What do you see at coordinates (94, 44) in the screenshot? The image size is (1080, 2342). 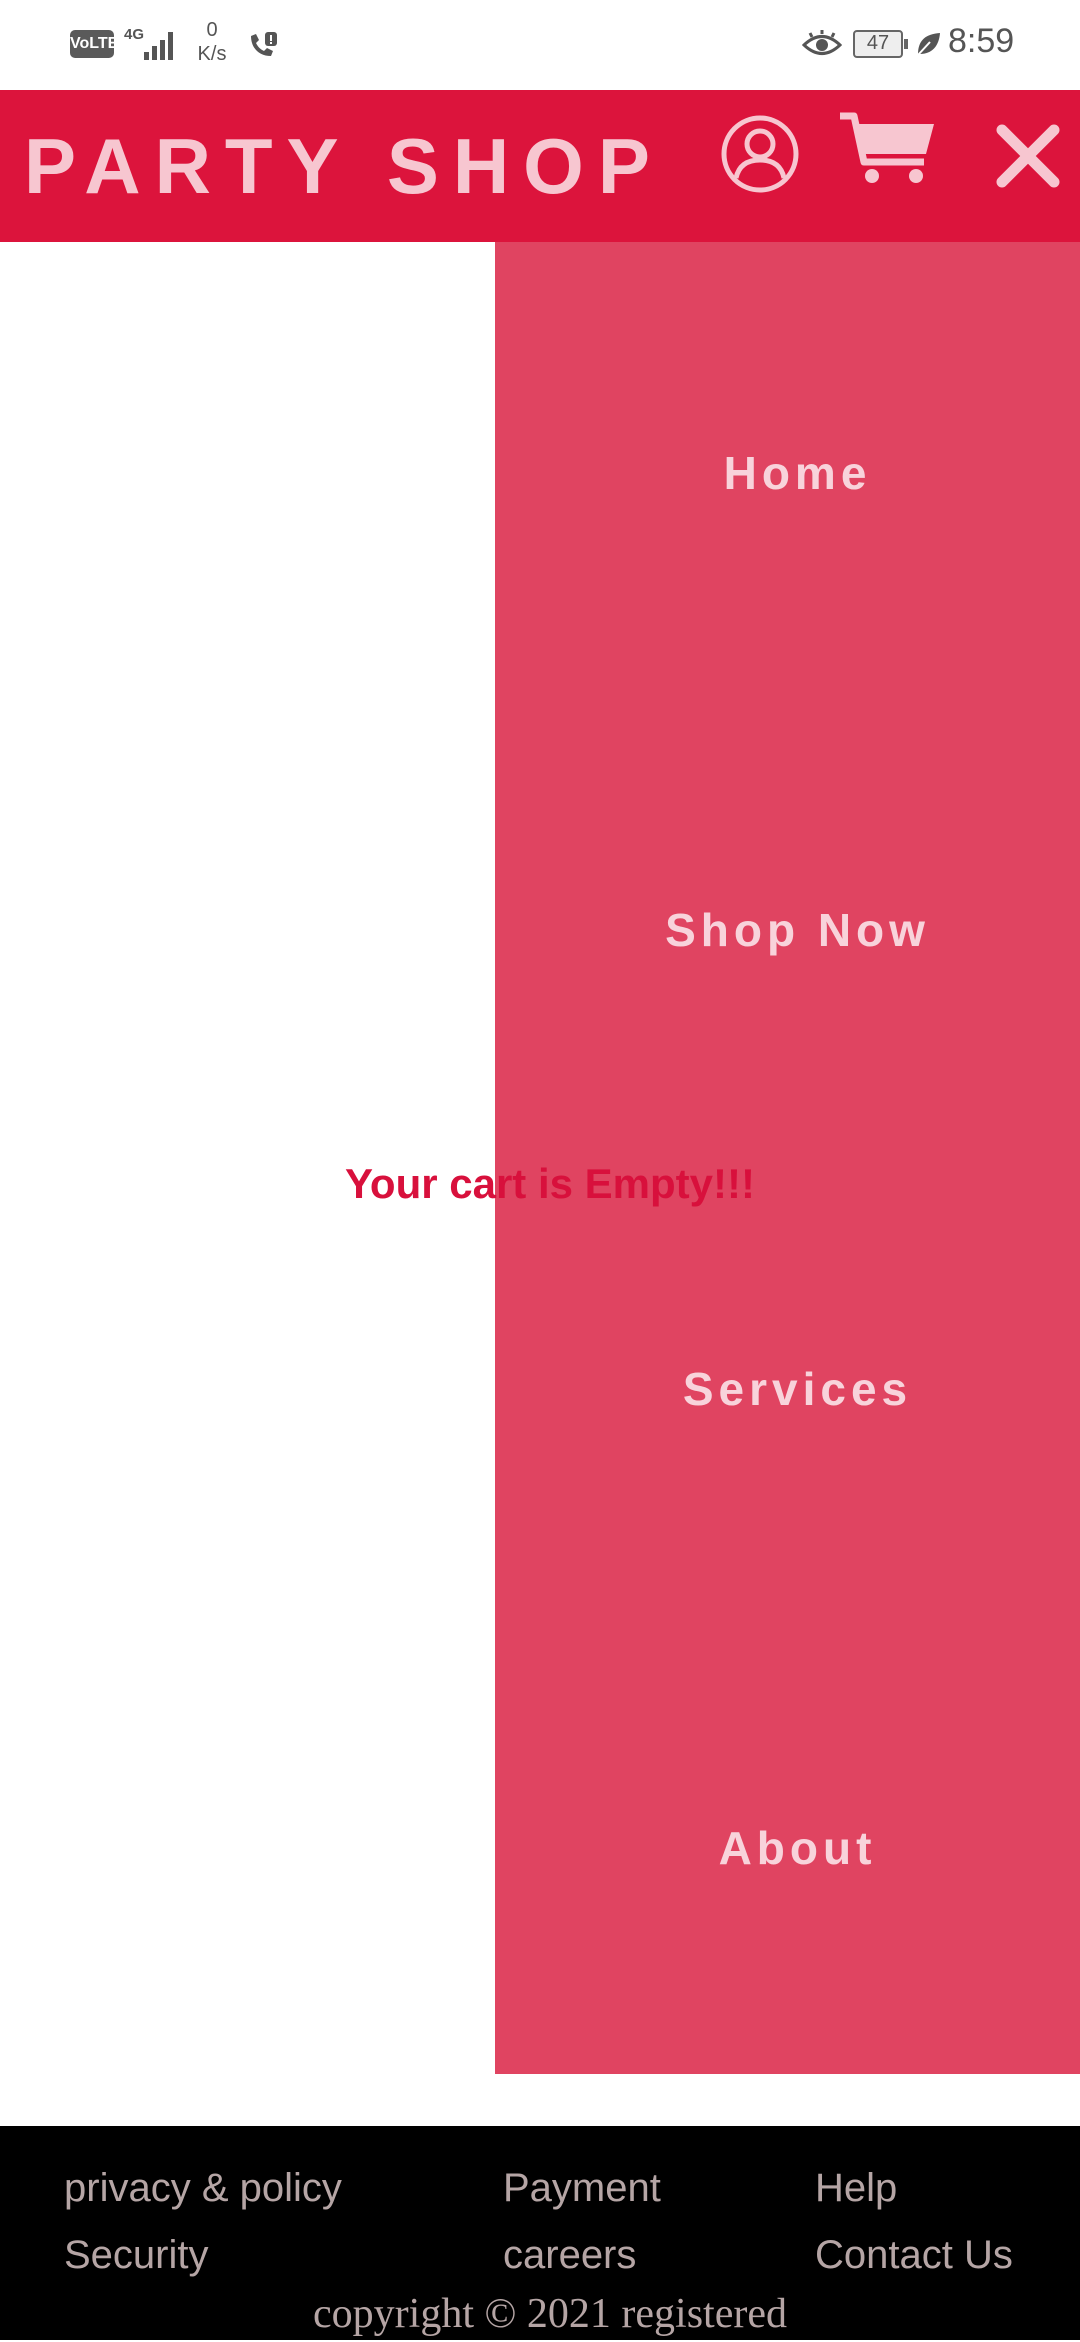 I see `volte-indicator: VoLTE` at bounding box center [94, 44].